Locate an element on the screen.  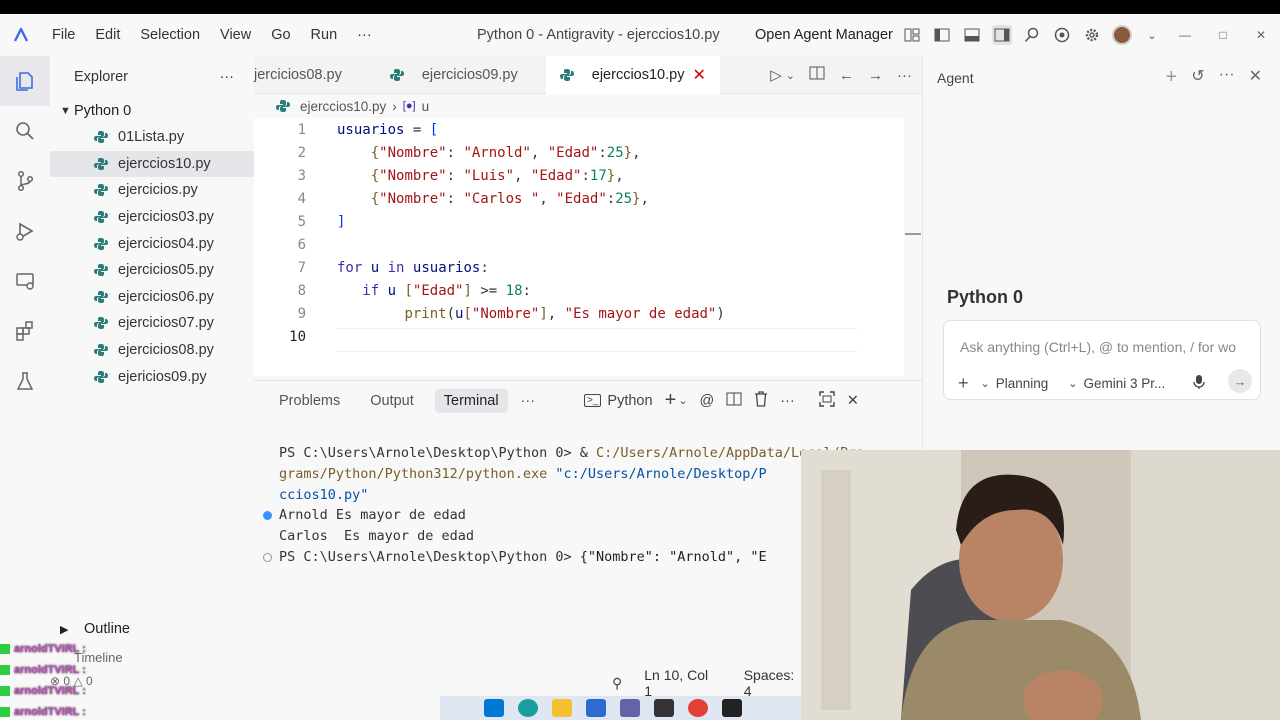
antigravity-app-icon is located at coordinates (732, 708).